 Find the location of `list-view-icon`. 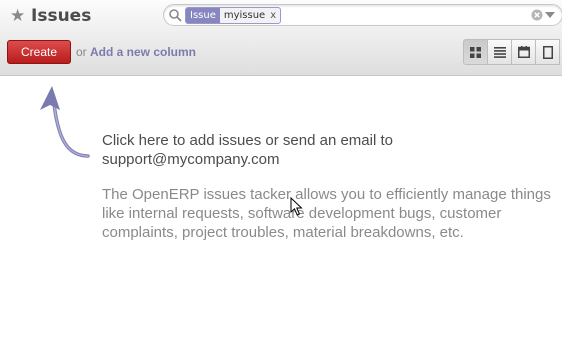

list-view-icon is located at coordinates (499, 52).